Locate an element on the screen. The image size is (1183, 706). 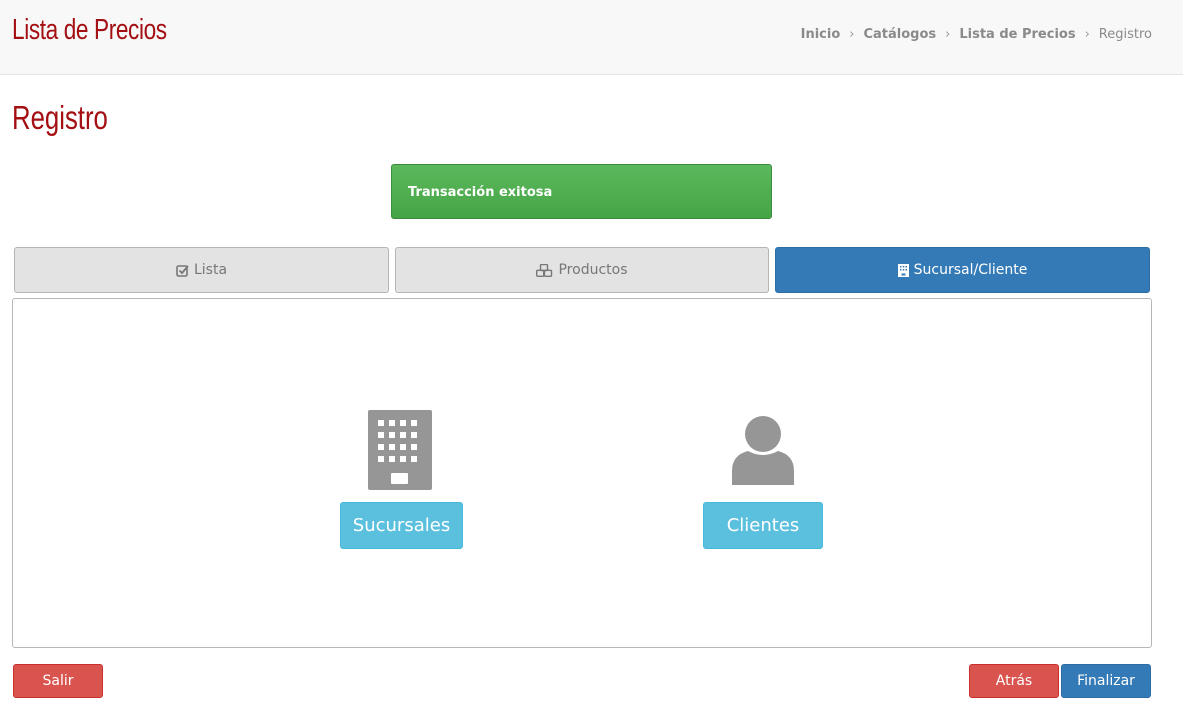
finalizar-label: Finalizar is located at coordinates (1106, 681).